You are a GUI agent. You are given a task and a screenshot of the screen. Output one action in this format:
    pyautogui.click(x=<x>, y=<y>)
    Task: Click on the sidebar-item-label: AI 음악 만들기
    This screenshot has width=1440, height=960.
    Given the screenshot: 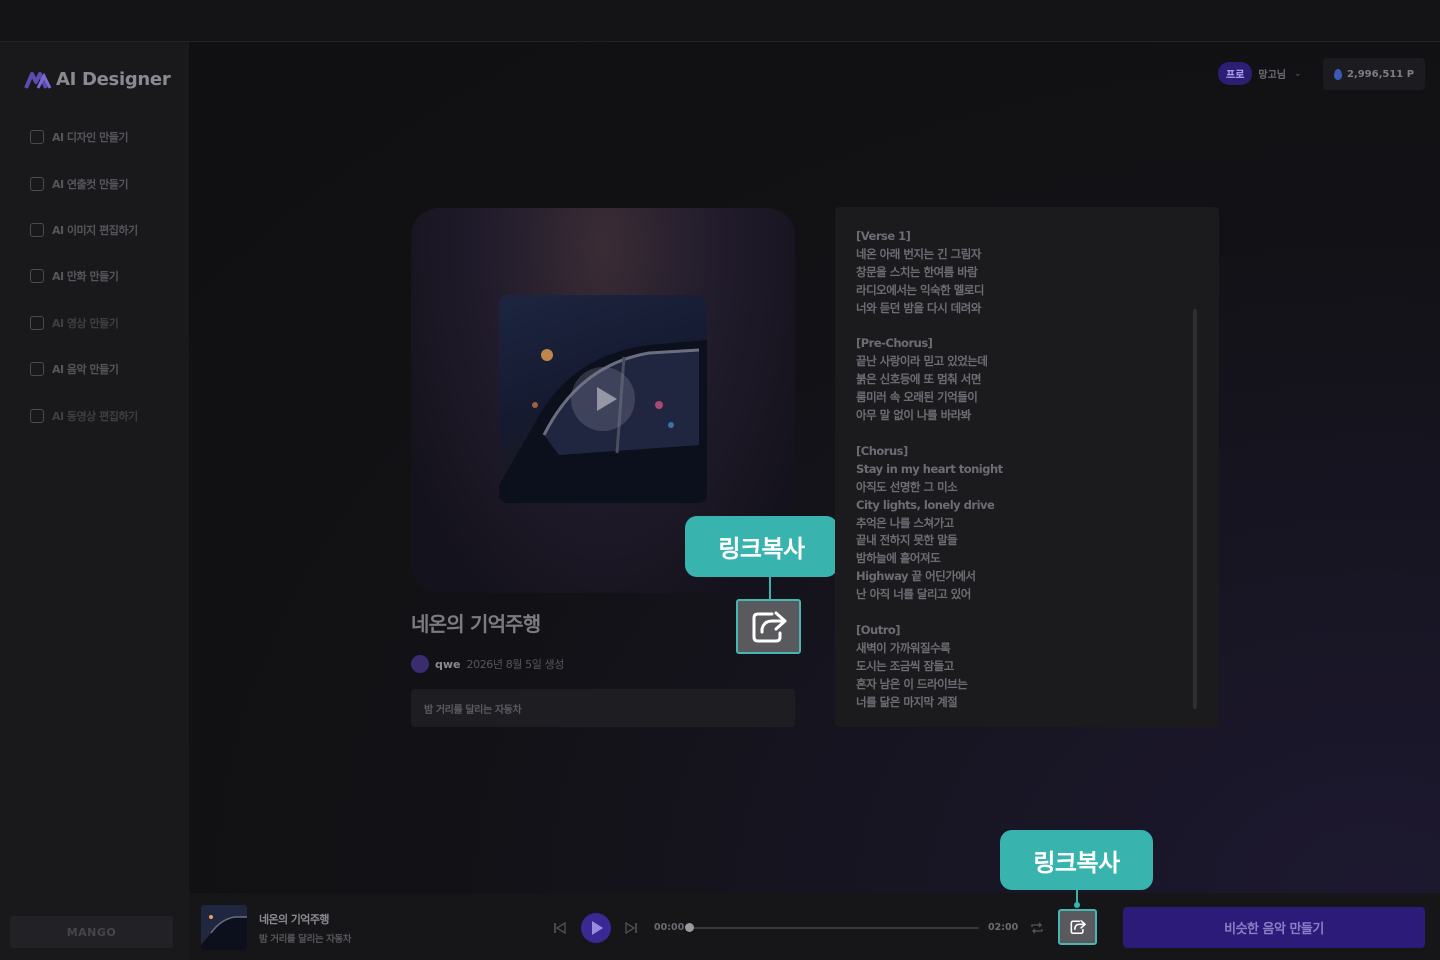 What is the action you would take?
    pyautogui.click(x=85, y=370)
    